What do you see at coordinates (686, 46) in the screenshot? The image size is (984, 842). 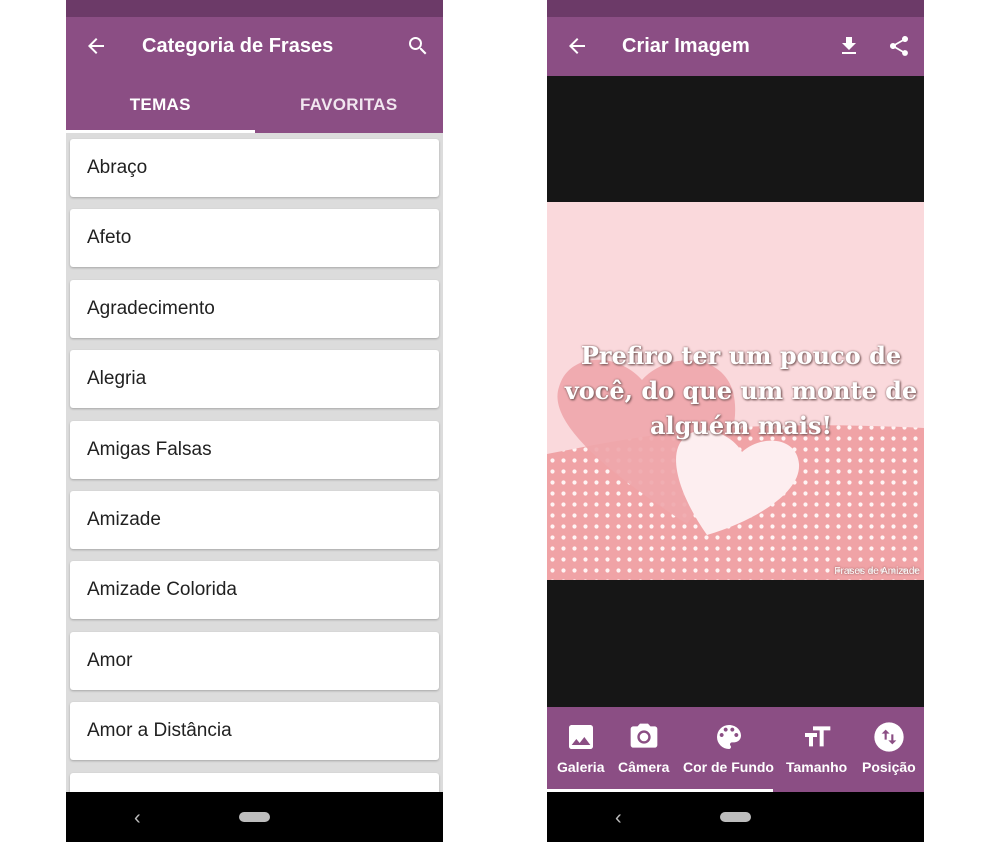 I see `page-title: Criar Imagem` at bounding box center [686, 46].